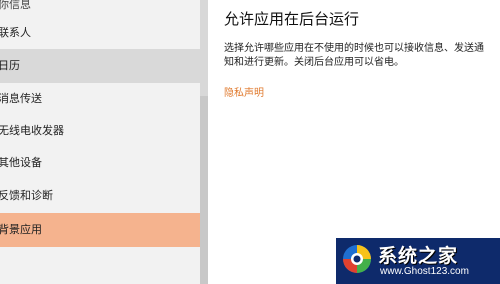  What do you see at coordinates (10, 65) in the screenshot?
I see `sidebar-item-label: 日历` at bounding box center [10, 65].